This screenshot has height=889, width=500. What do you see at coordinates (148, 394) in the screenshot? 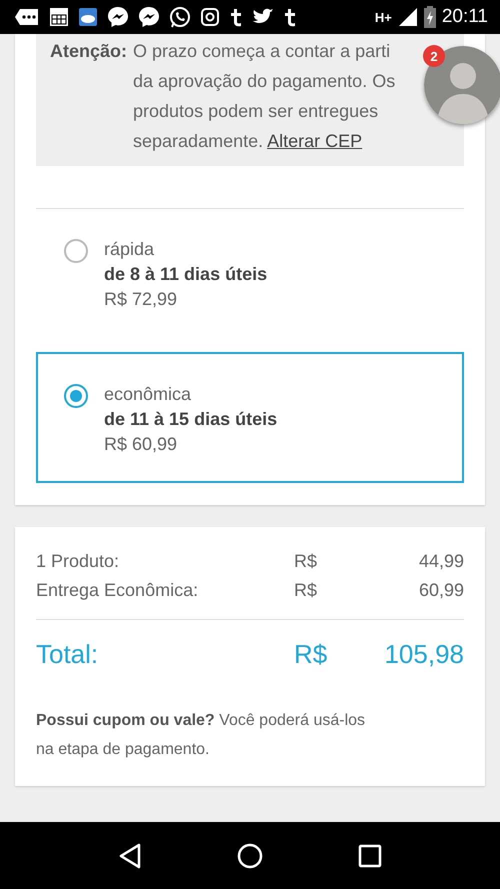
I see `option-name: econômica` at bounding box center [148, 394].